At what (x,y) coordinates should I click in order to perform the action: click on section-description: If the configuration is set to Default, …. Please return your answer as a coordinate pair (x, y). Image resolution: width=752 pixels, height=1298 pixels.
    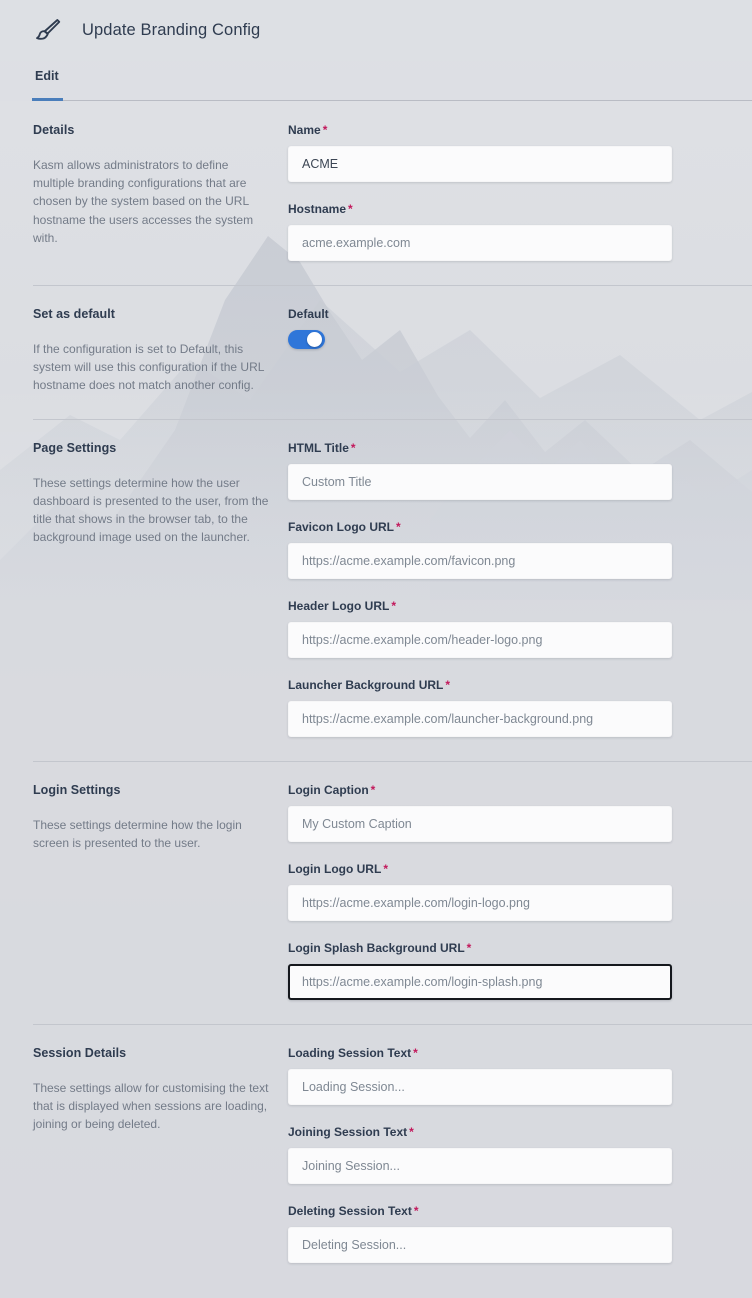
    Looking at the image, I should click on (148, 367).